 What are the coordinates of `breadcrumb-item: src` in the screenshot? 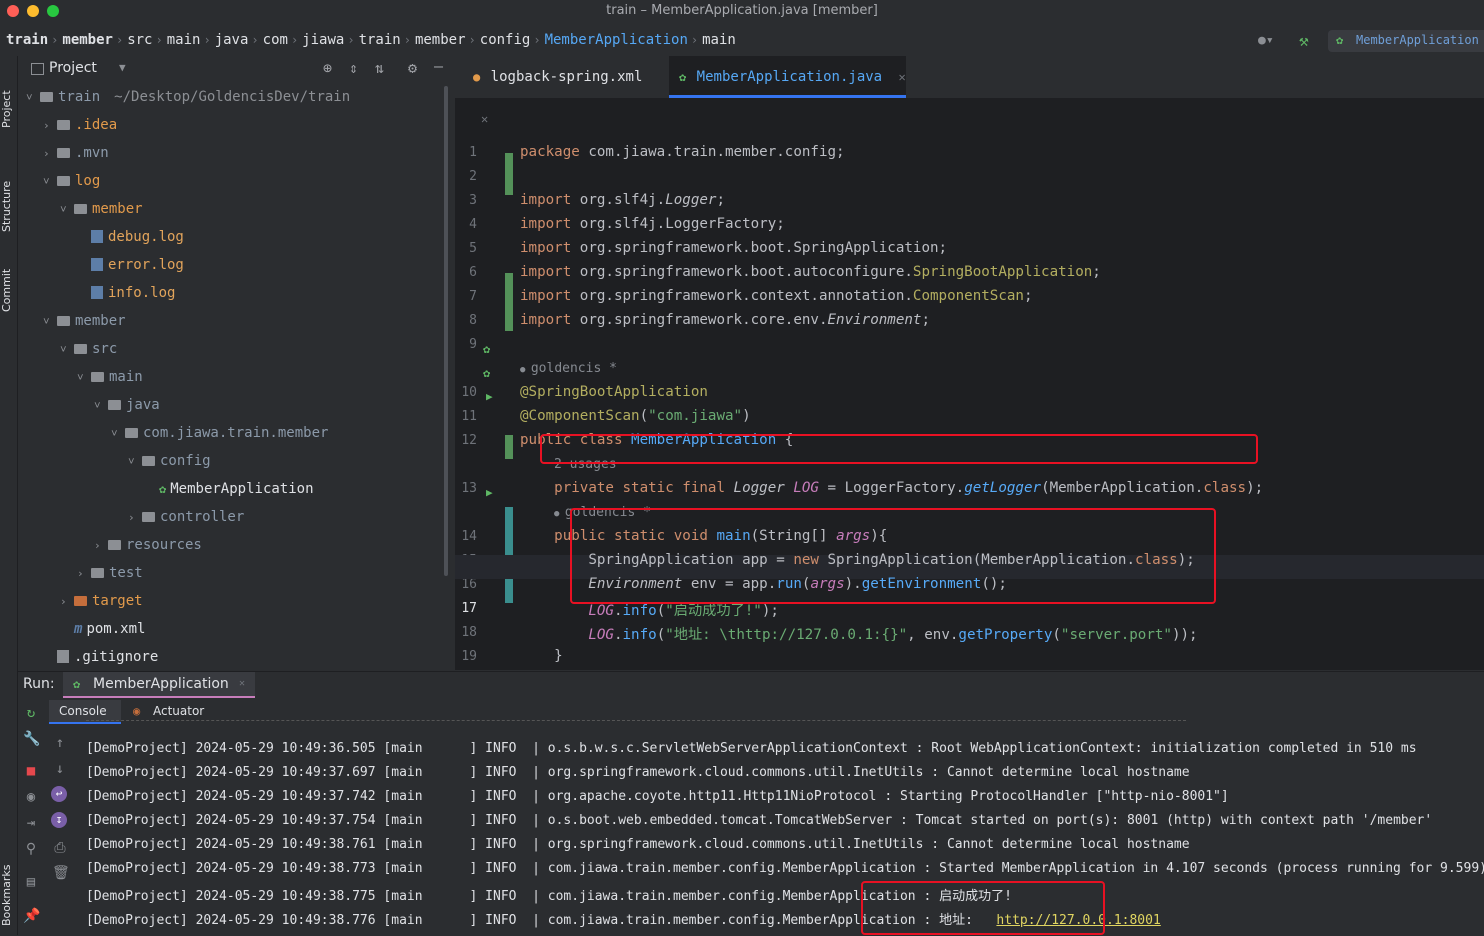 It's located at (139, 40).